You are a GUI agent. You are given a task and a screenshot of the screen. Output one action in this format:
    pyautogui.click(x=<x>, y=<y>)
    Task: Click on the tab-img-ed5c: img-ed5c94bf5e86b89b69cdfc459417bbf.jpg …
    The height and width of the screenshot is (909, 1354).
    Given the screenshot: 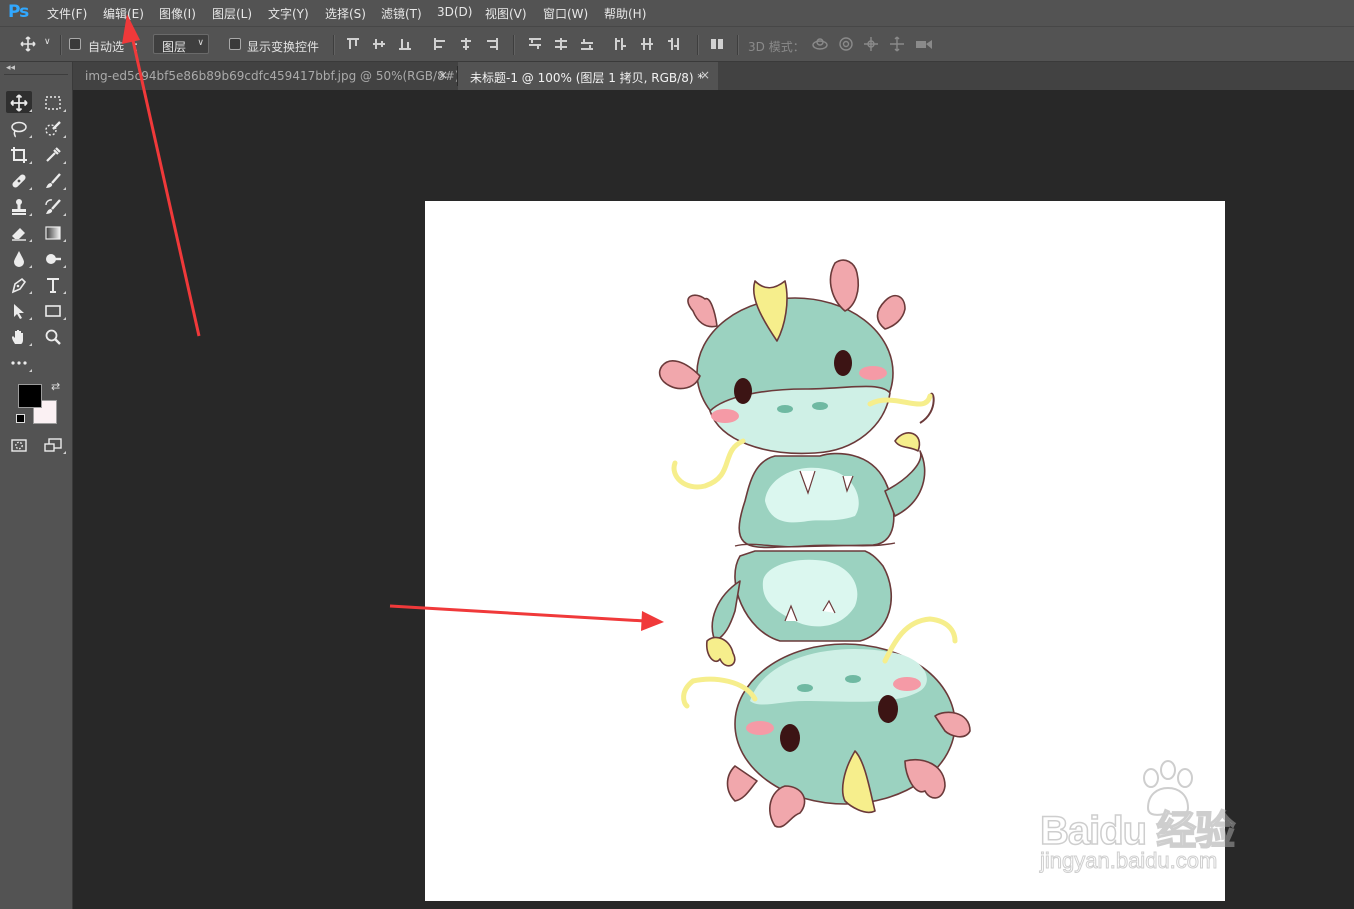 What is the action you would take?
    pyautogui.click(x=266, y=76)
    